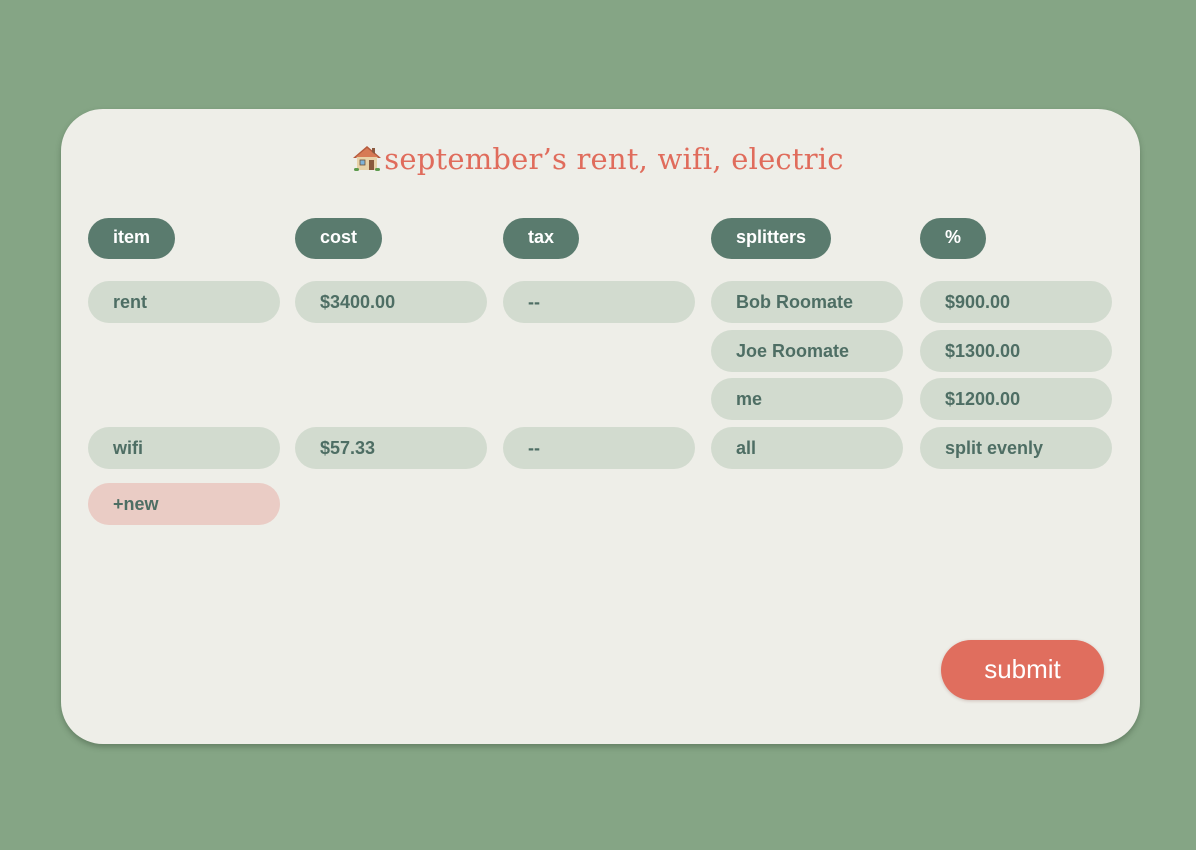 The width and height of the screenshot is (1196, 850). I want to click on splitter-field: all, so click(807, 448).